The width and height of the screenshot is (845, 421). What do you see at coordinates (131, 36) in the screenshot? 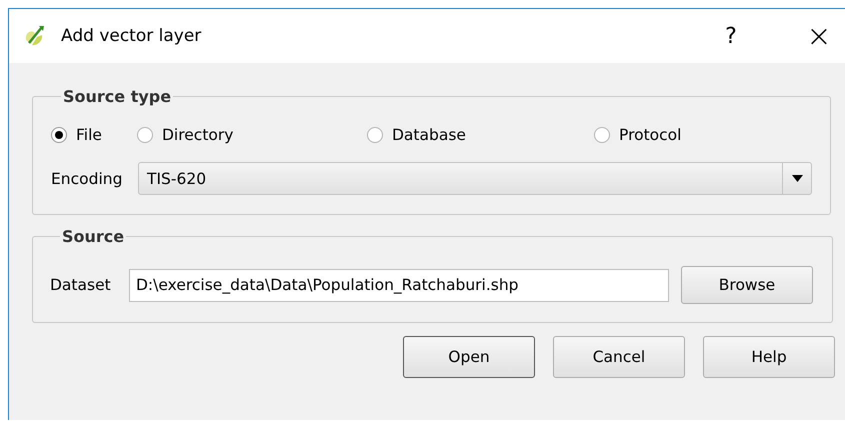
I see `window-title: Add vector layer` at bounding box center [131, 36].